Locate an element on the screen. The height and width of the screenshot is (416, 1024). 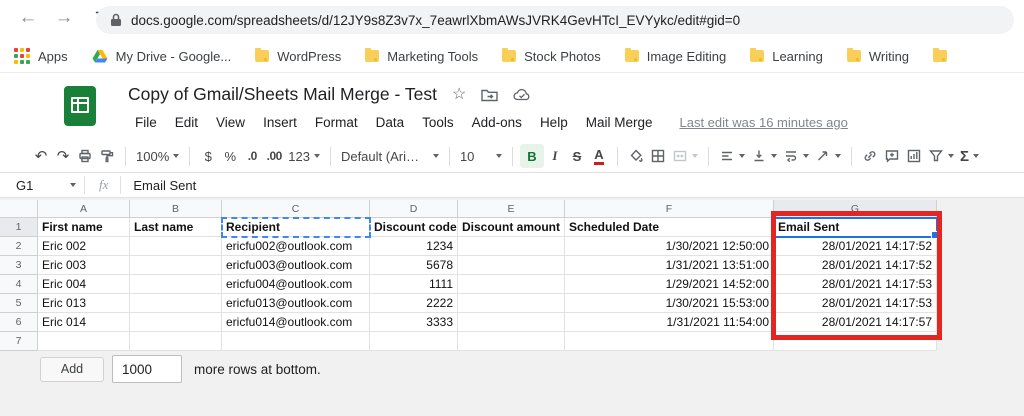
cell-e6 is located at coordinates (511, 322).